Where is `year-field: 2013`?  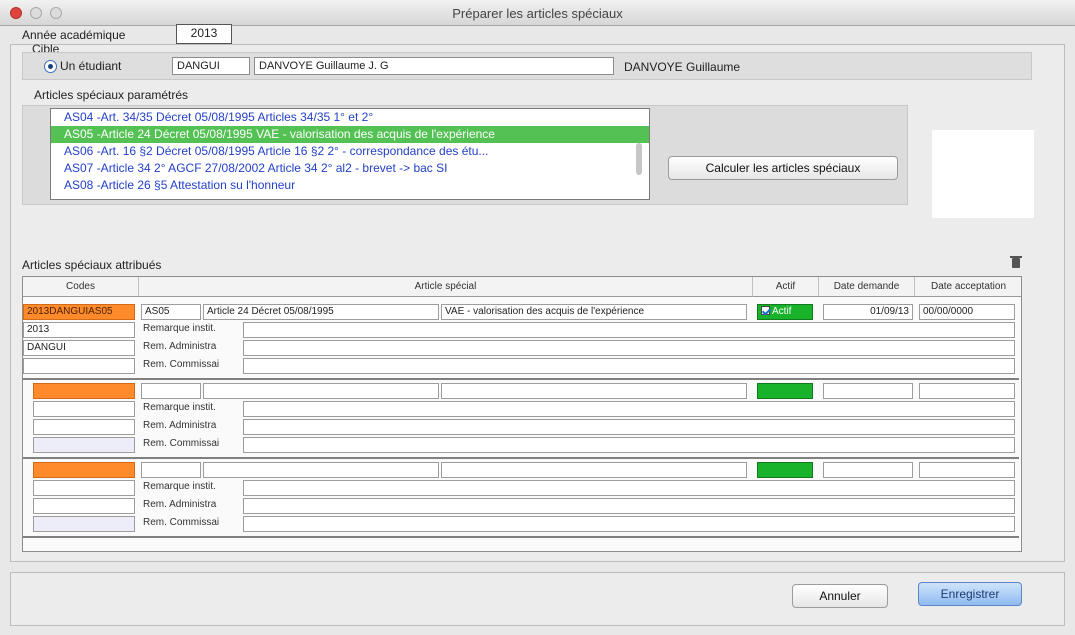 year-field: 2013 is located at coordinates (204, 34).